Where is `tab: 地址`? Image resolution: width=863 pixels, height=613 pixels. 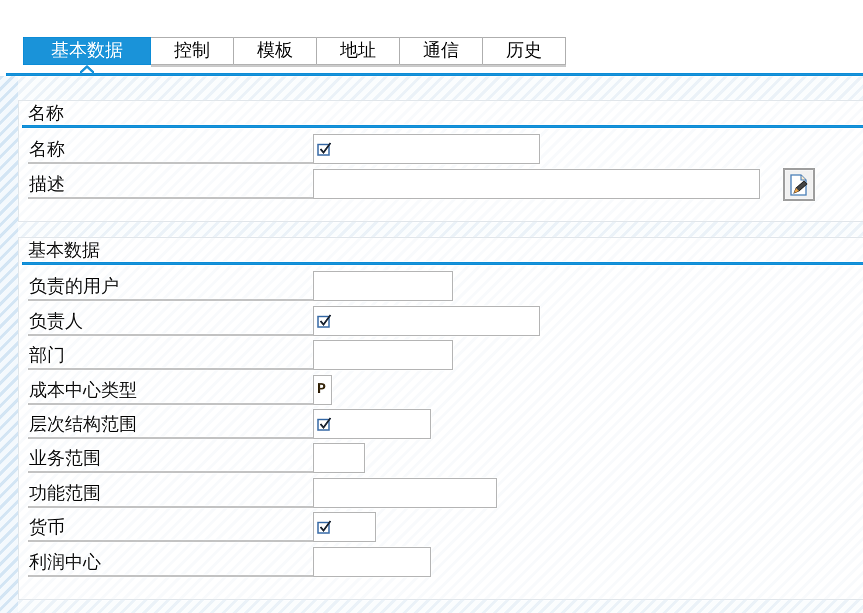
tab: 地址 is located at coordinates (358, 51).